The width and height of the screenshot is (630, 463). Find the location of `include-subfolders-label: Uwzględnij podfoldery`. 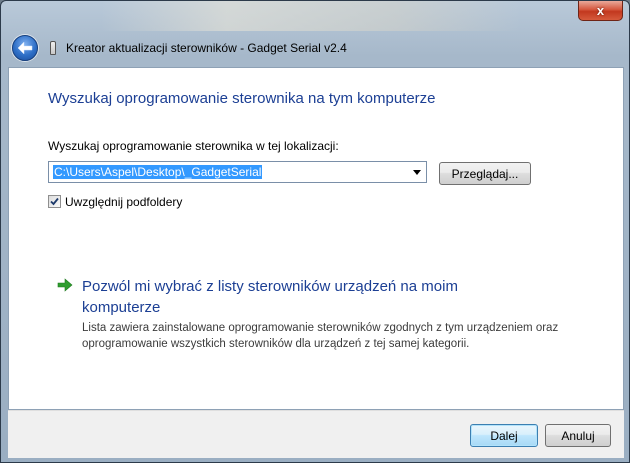

include-subfolders-label: Uwzględnij podfoldery is located at coordinates (123, 202).